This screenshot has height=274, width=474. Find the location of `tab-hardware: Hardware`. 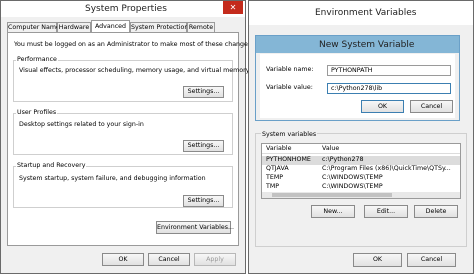

tab-hardware: Hardware is located at coordinates (74, 27).